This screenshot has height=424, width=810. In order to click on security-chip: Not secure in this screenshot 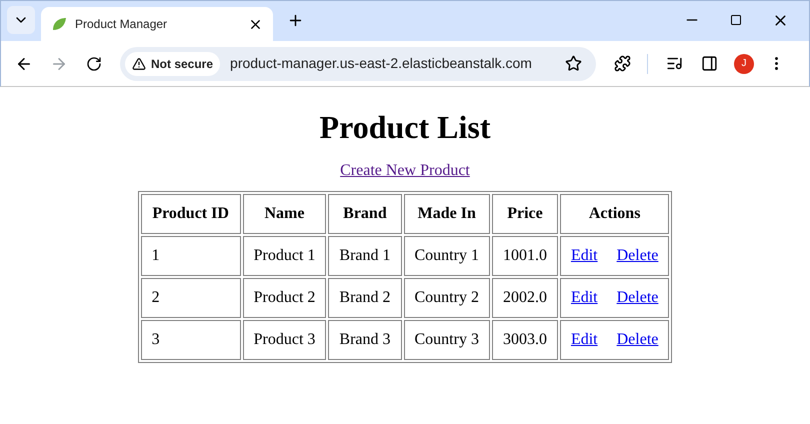, I will do `click(172, 64)`.